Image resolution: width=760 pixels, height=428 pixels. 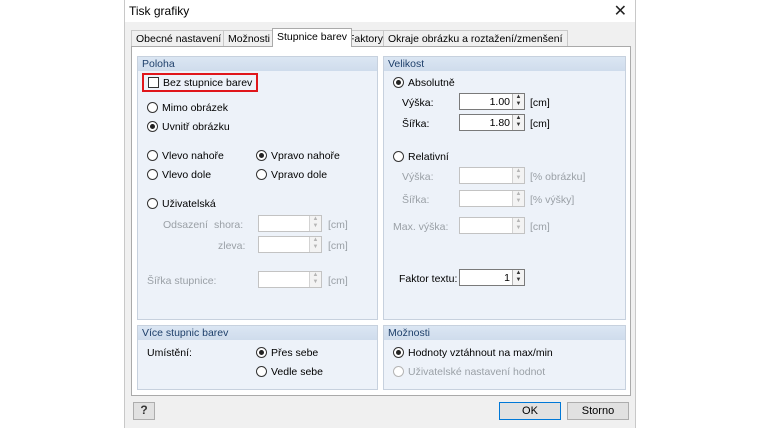 I want to click on bottom-left-radio, so click(x=152, y=174).